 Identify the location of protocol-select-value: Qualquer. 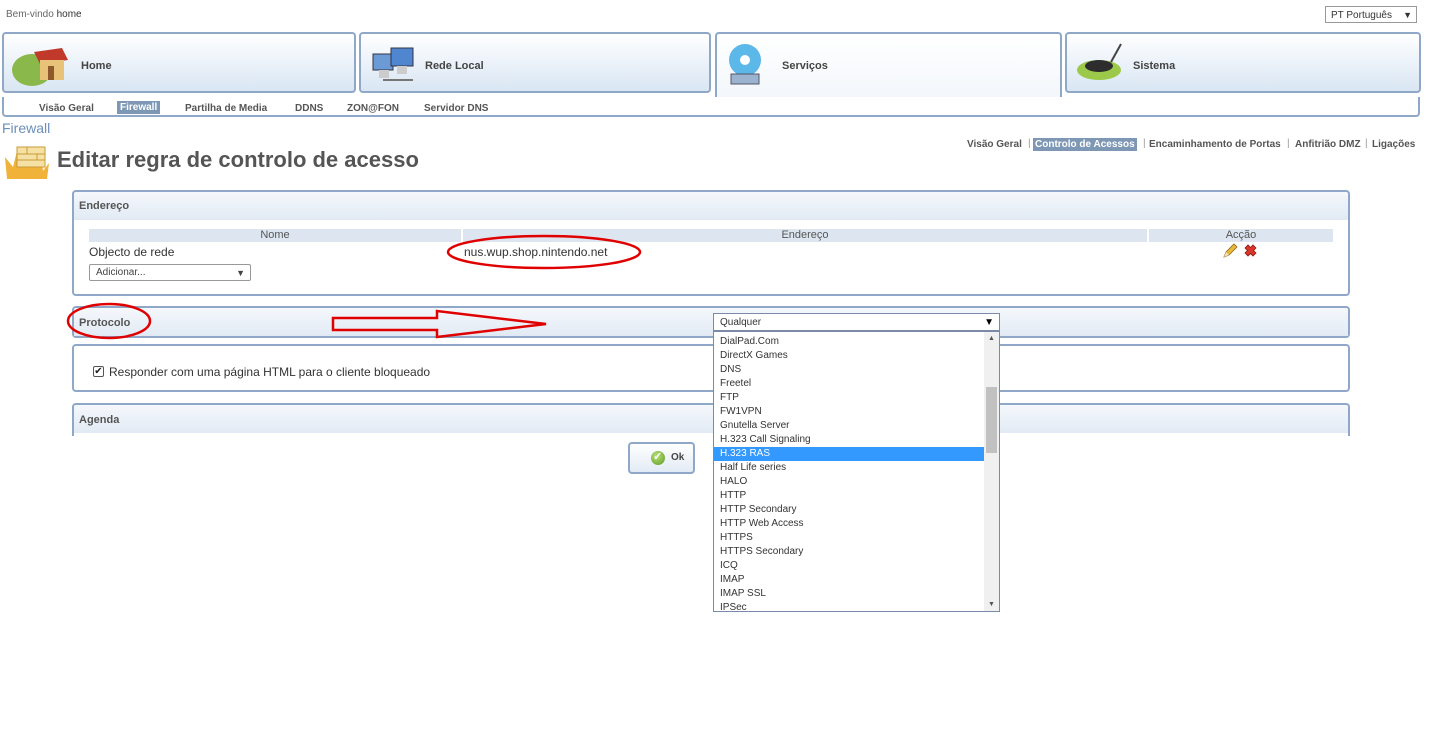
(741, 322).